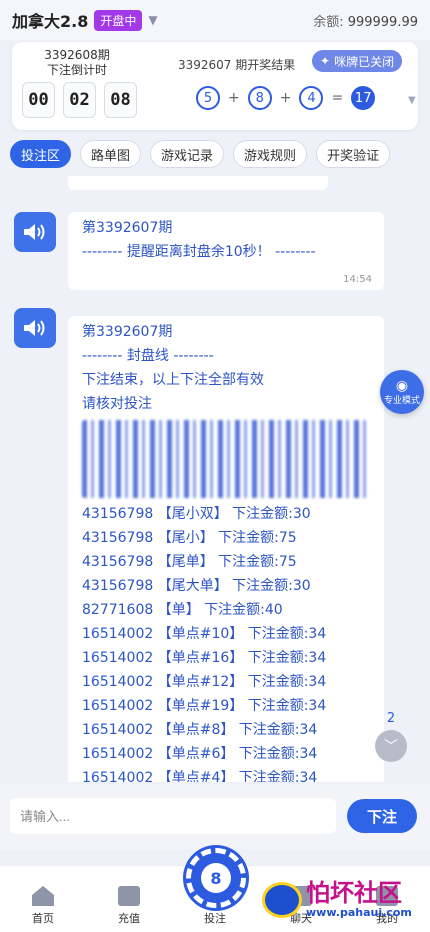  I want to click on bet-line: 43156798 【尾小】 下注金额:75, so click(189, 538).